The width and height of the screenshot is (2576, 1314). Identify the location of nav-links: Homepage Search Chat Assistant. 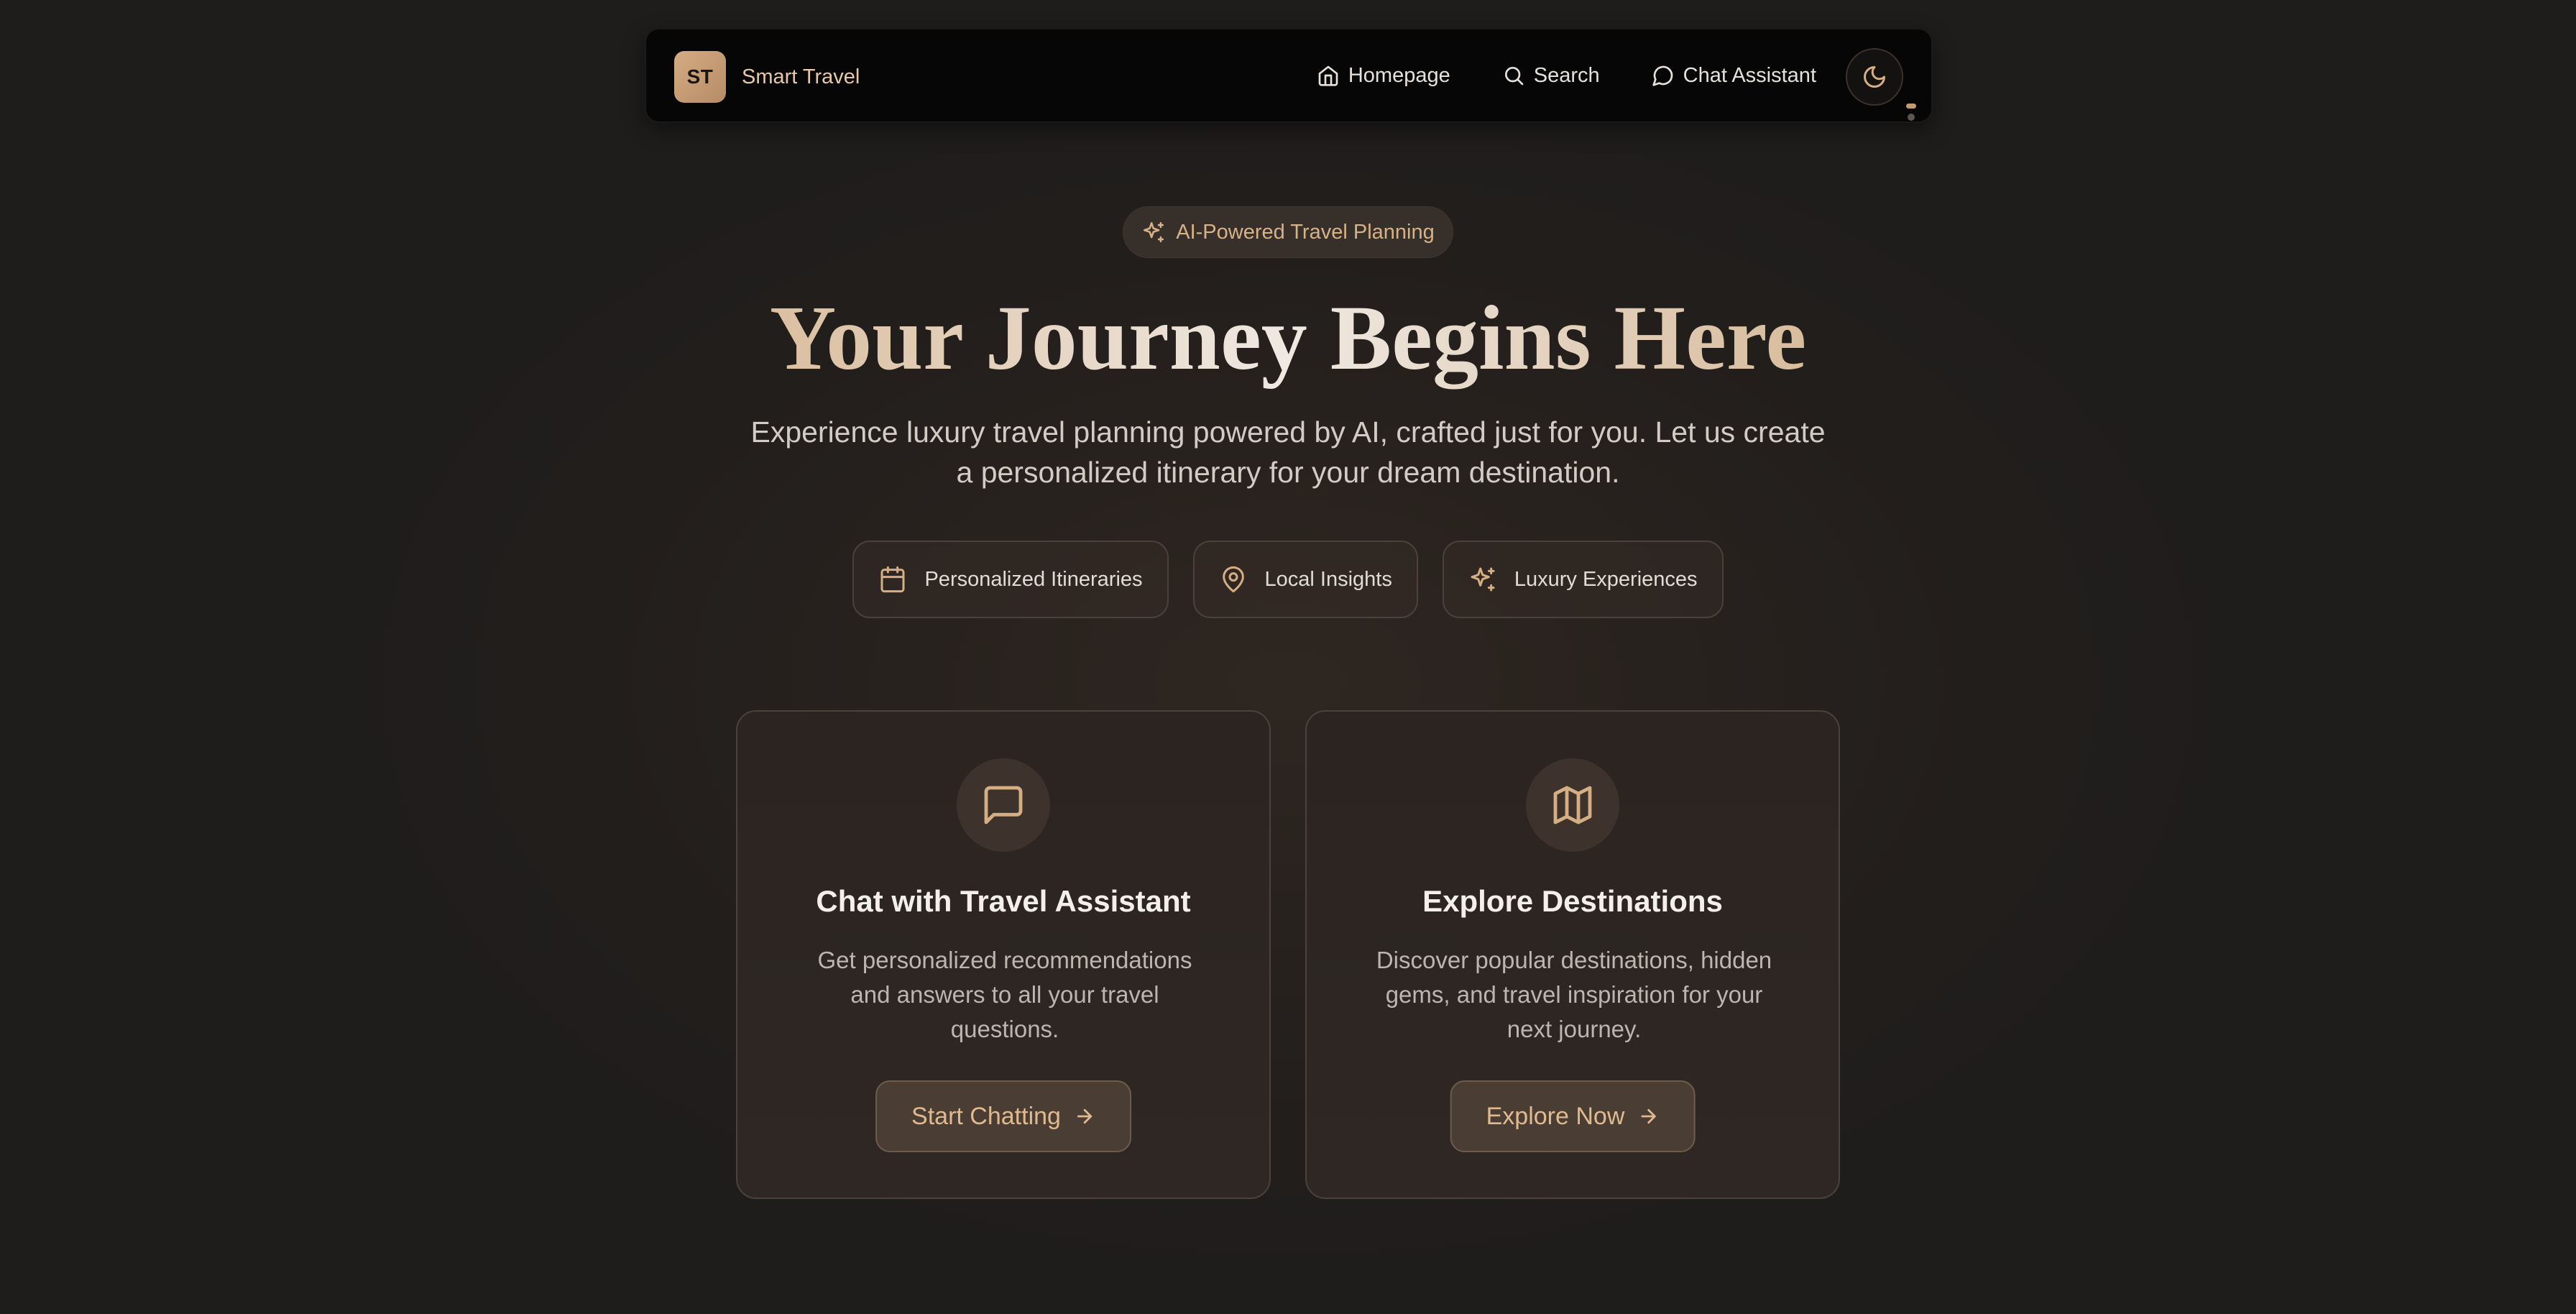
(1540, 75).